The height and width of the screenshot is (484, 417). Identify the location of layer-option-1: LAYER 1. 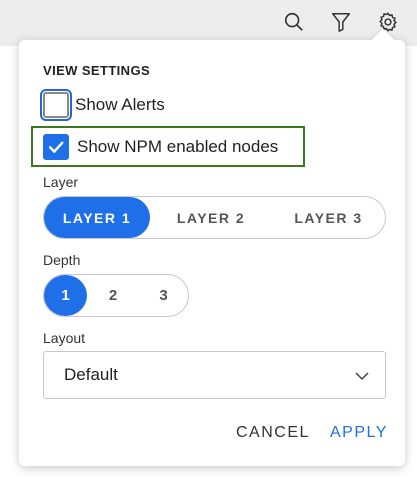
(97, 217).